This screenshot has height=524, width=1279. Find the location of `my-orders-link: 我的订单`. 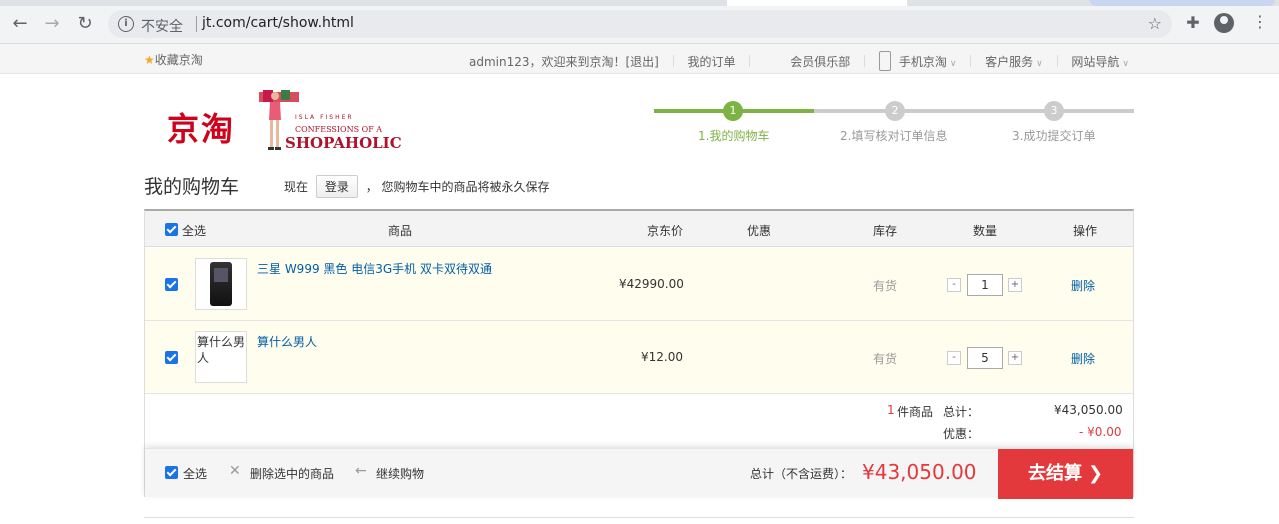

my-orders-link: 我的订单 is located at coordinates (712, 61).